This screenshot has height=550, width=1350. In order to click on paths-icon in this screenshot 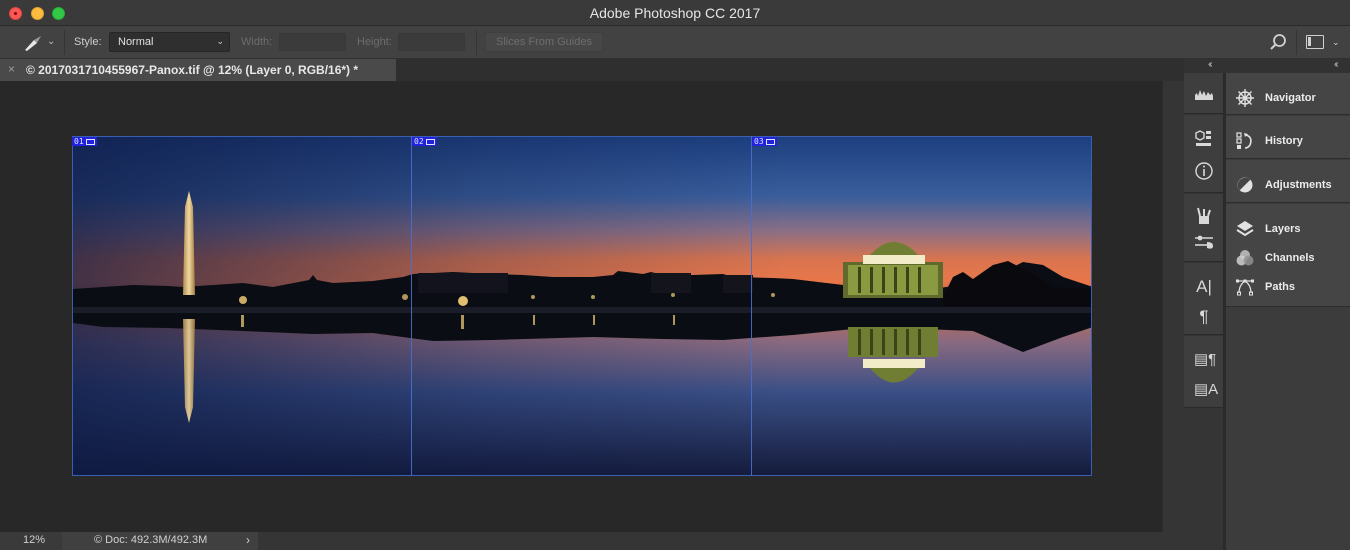, I will do `click(1245, 287)`.